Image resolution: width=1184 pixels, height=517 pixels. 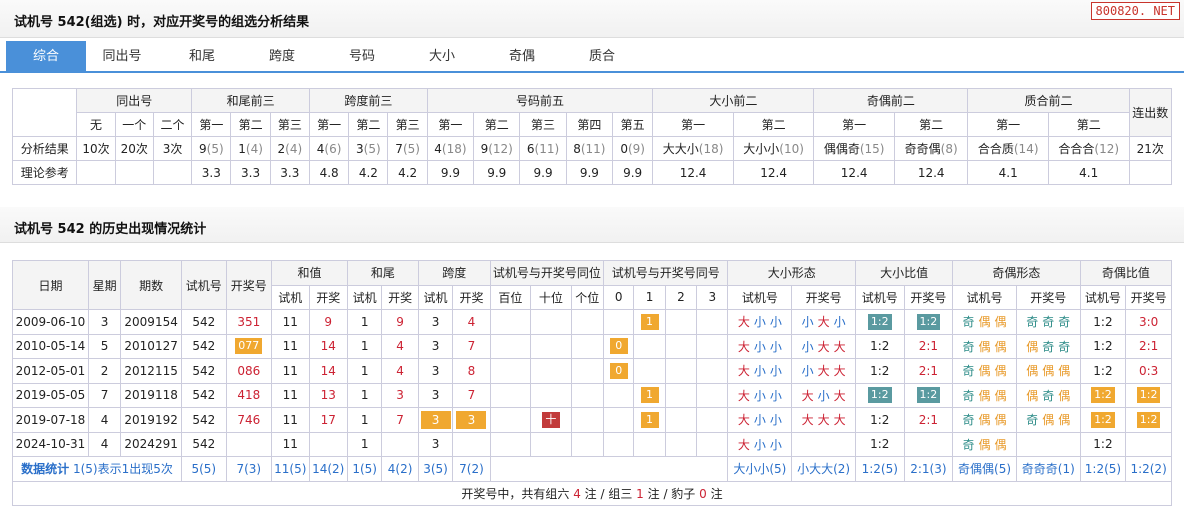 What do you see at coordinates (593, 148) in the screenshot?
I see `result-count: (11)` at bounding box center [593, 148].